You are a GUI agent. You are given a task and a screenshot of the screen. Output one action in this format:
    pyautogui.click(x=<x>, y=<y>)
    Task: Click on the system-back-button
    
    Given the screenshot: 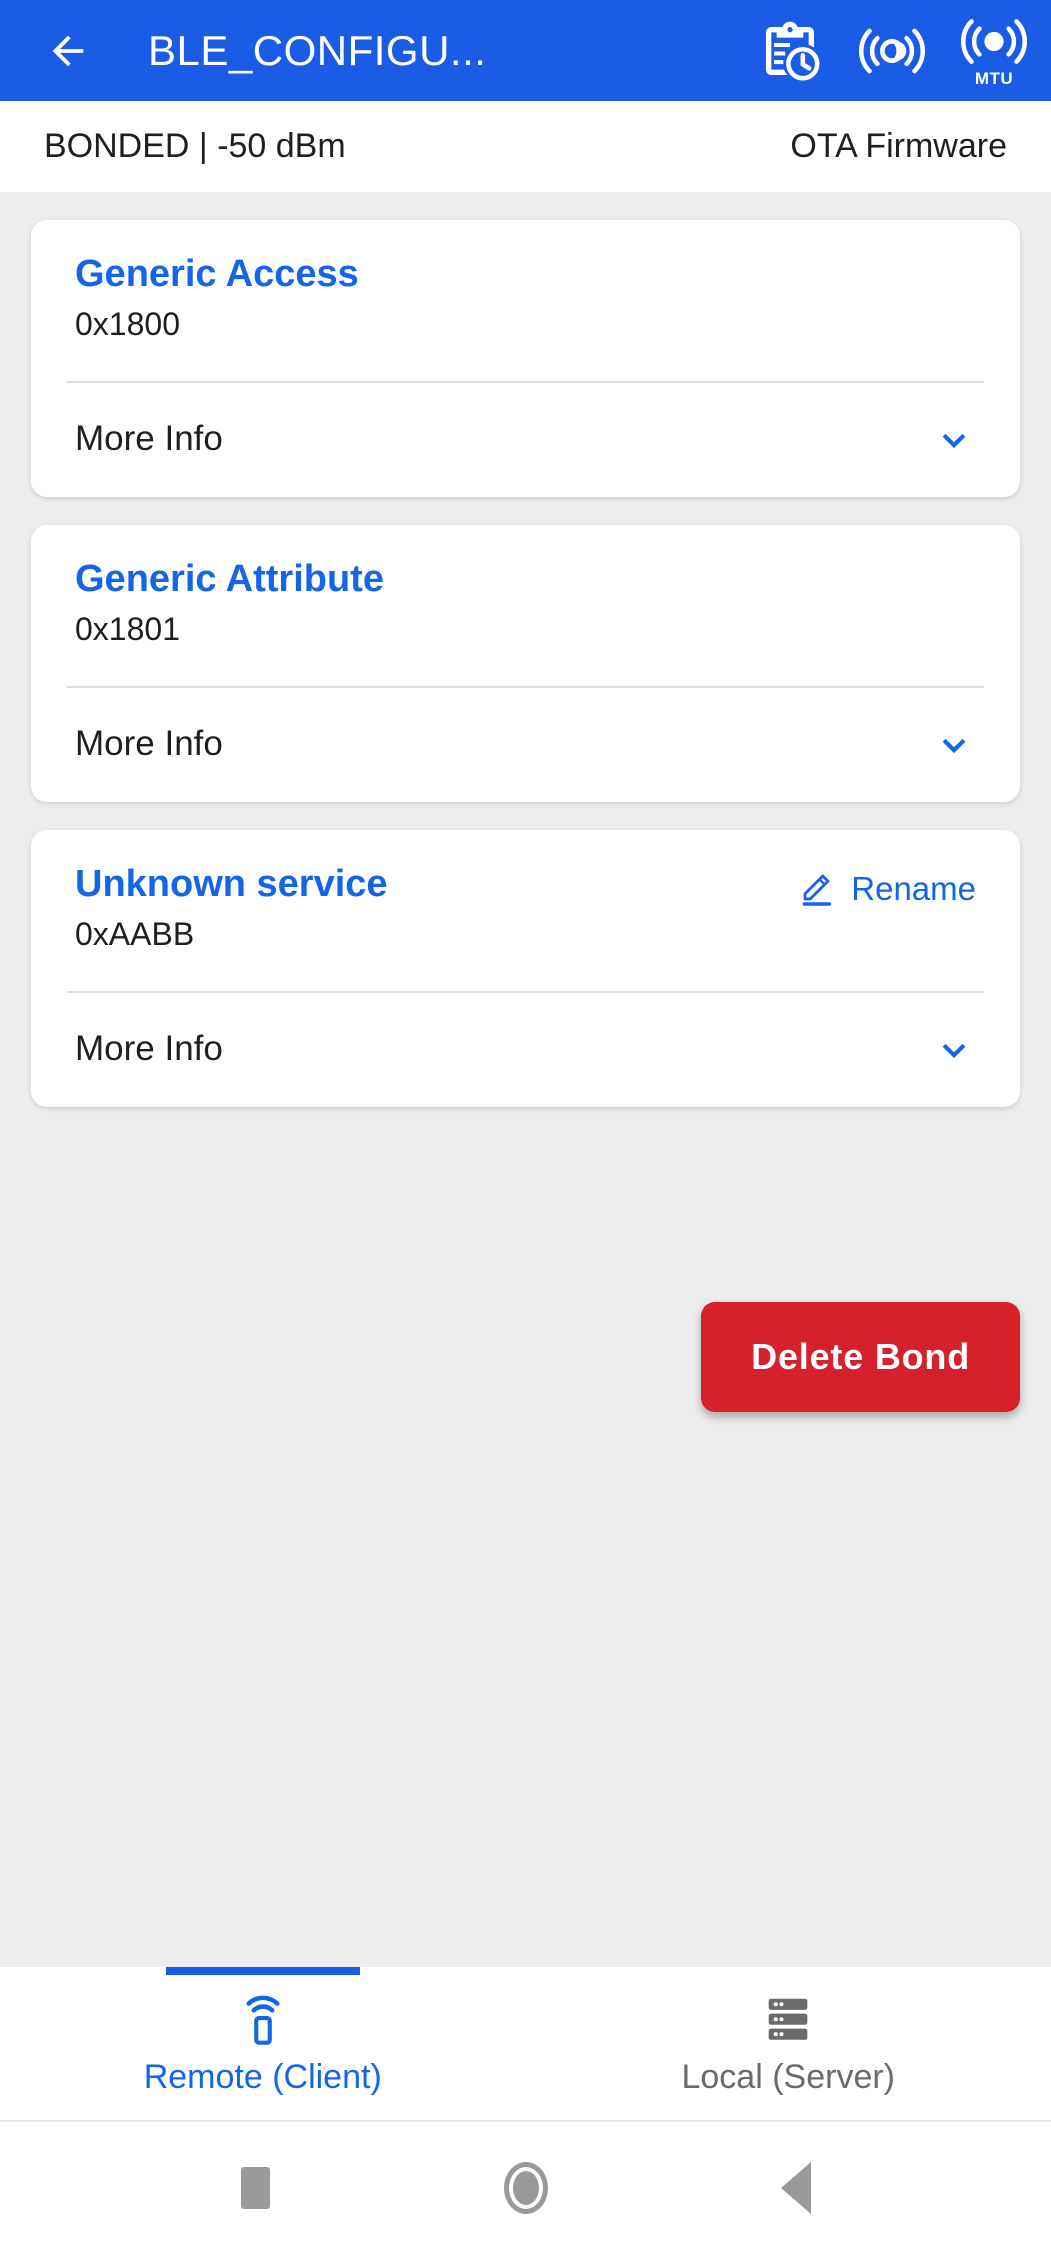 What is the action you would take?
    pyautogui.click(x=796, y=2188)
    